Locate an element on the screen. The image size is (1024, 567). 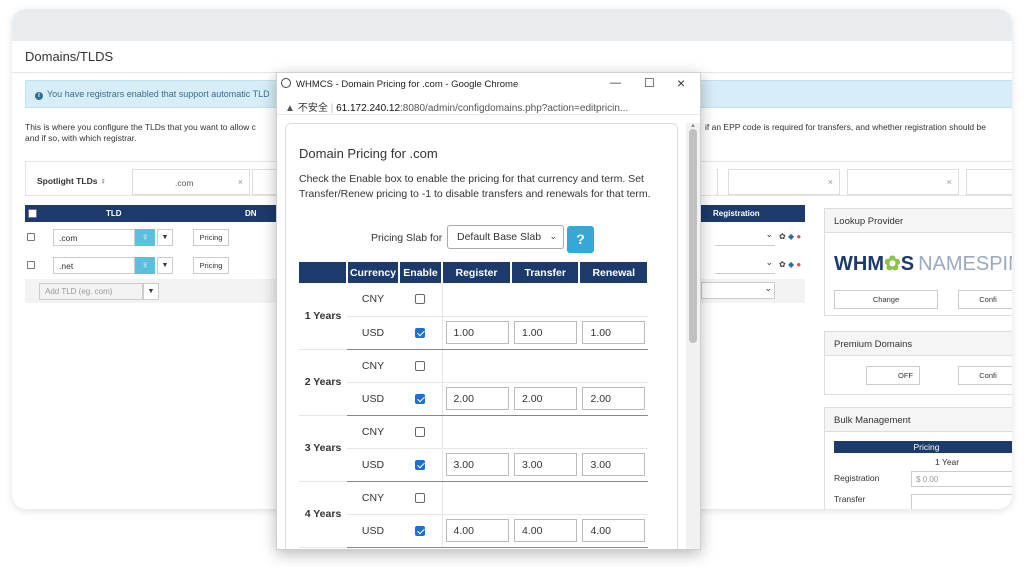
pricing-slab-select: Default Base Slab ⌄ is located at coordinates (505, 237).